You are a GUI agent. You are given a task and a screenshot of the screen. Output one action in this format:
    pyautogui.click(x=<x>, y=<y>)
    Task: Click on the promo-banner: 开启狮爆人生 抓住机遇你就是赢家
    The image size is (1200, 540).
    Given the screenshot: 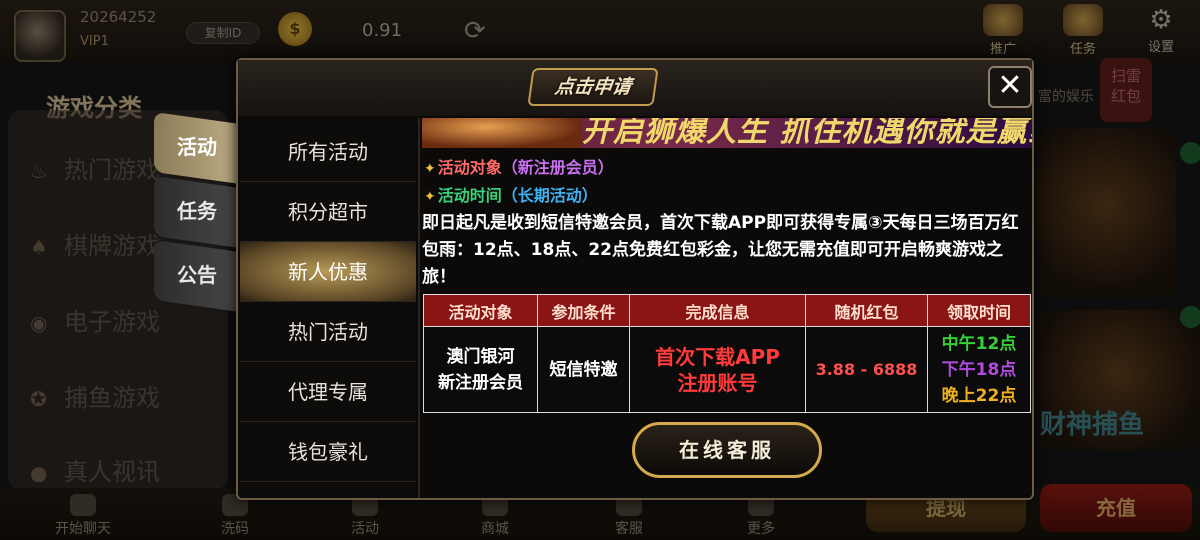 What is the action you would take?
    pyautogui.click(x=727, y=133)
    